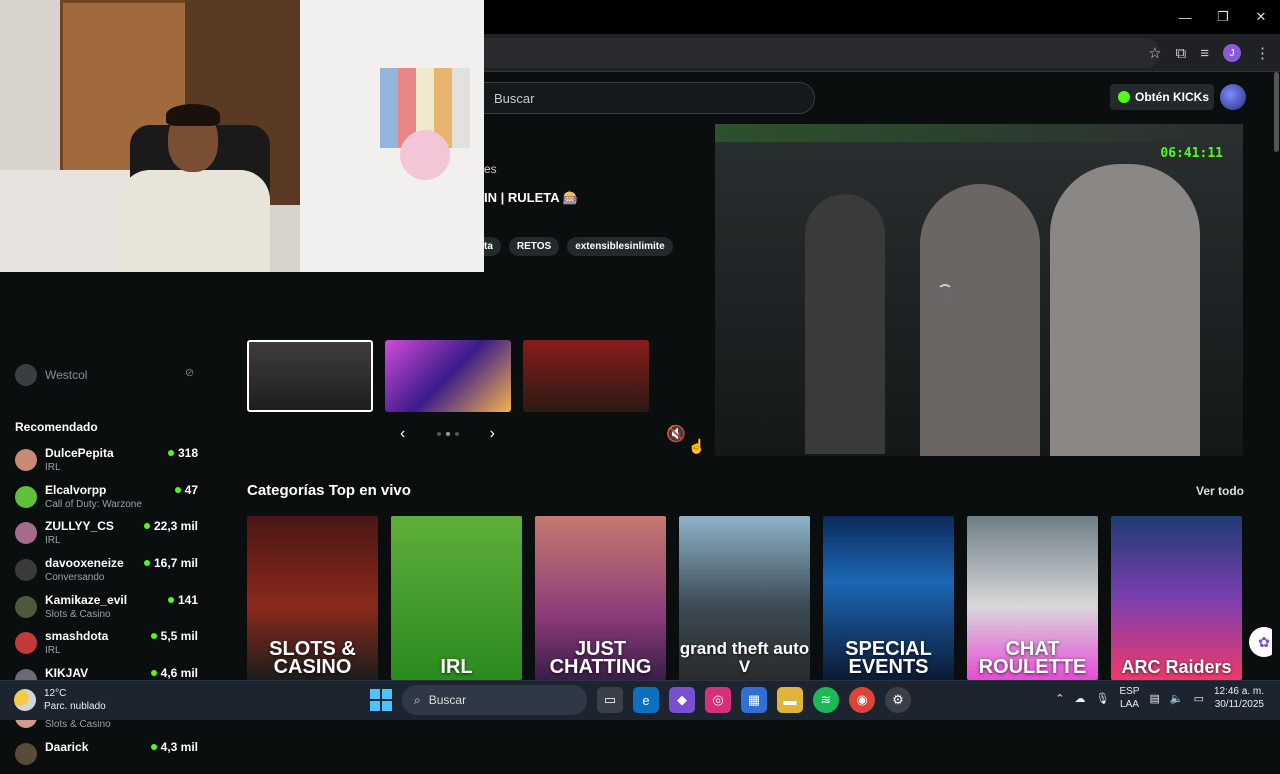 The height and width of the screenshot is (774, 1280). Describe the element at coordinates (815, 53) in the screenshot. I see `address-bar` at that location.